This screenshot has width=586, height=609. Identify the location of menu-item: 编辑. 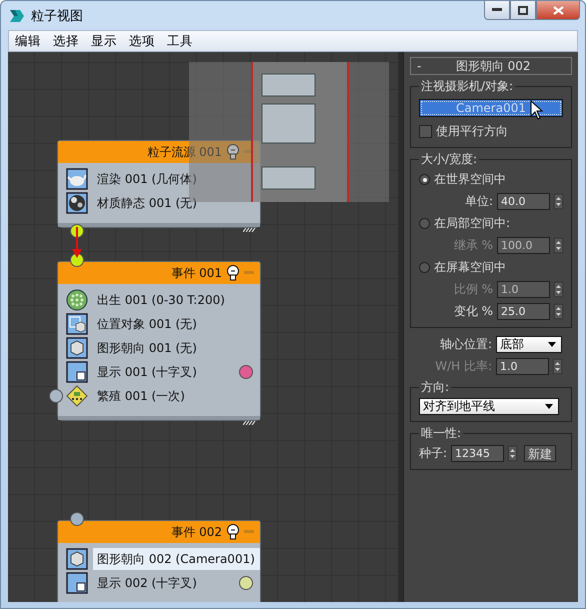
(28, 41).